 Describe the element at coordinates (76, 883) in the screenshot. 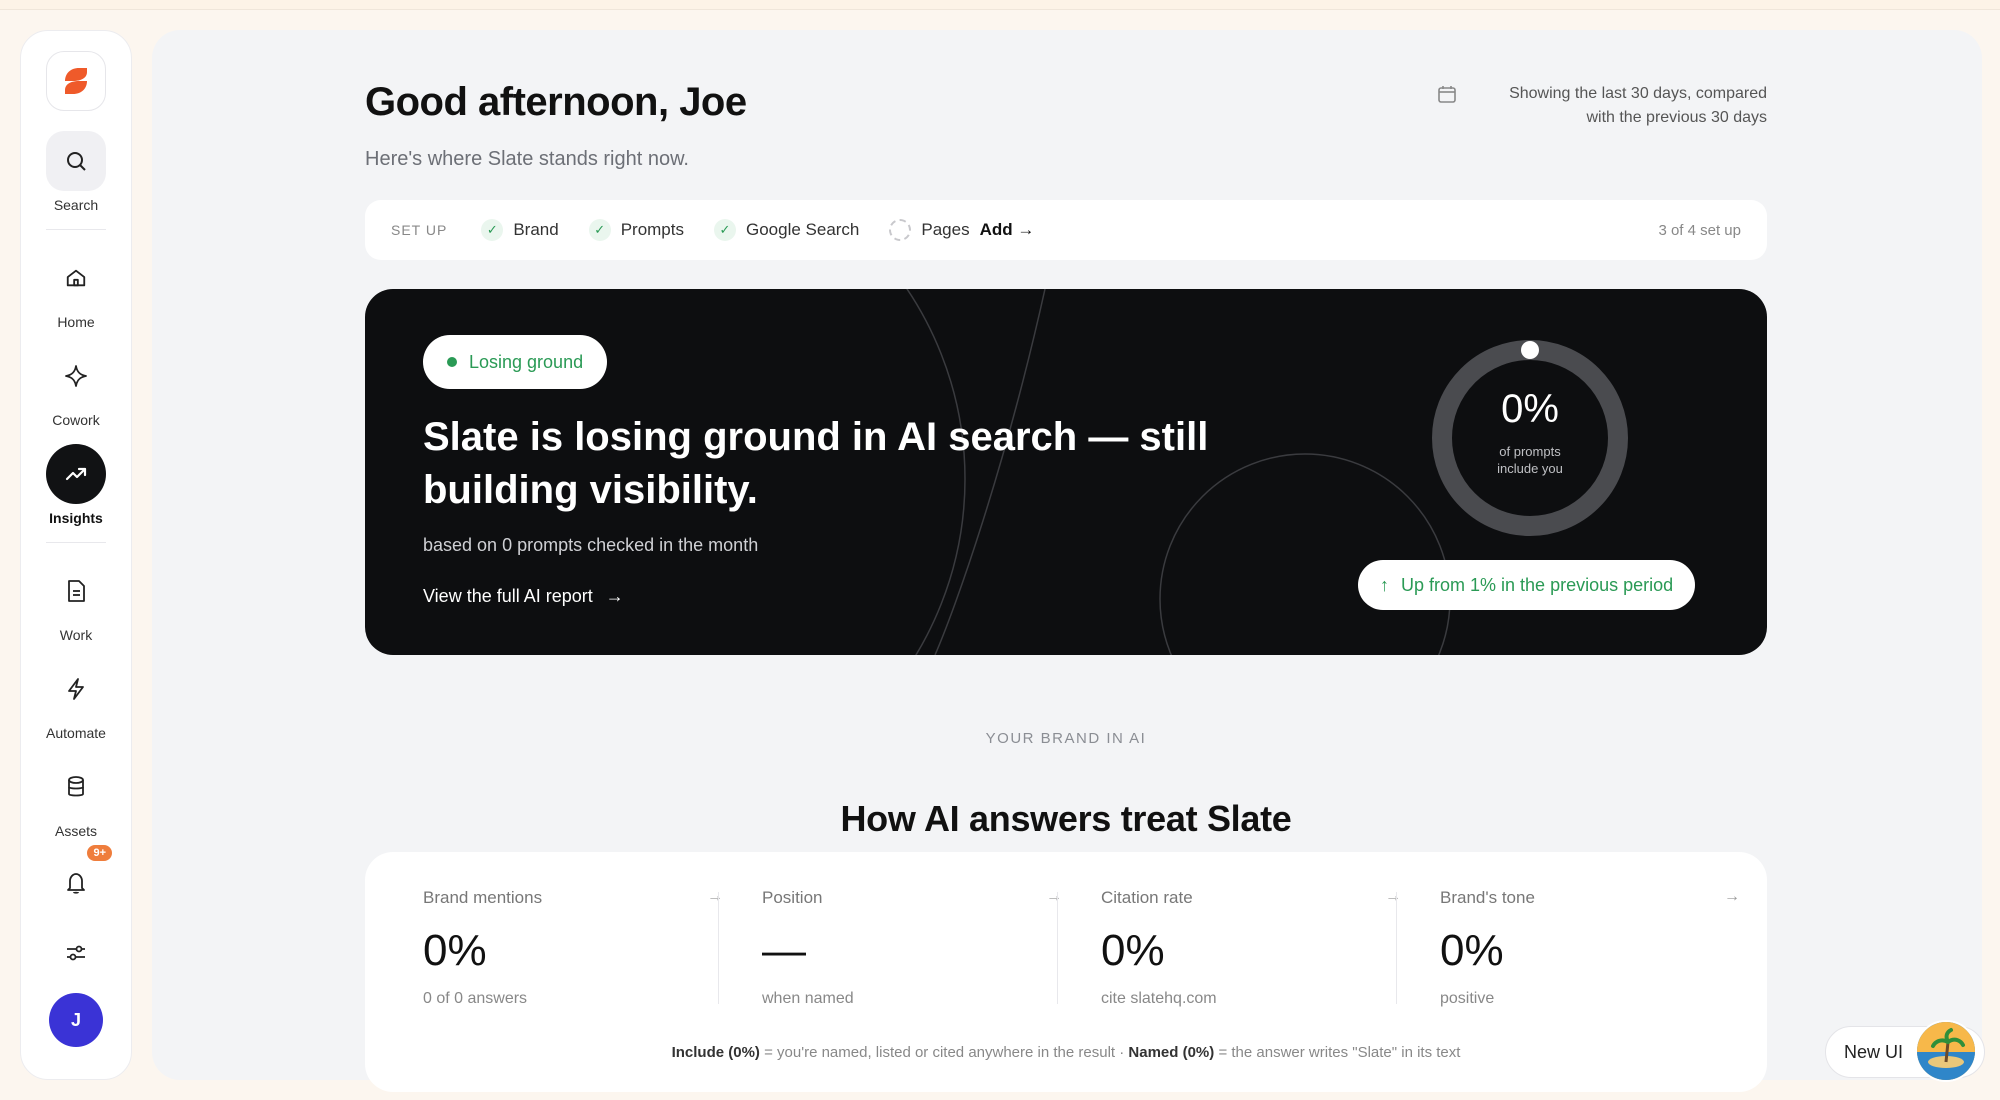

I see `bell-icon` at that location.